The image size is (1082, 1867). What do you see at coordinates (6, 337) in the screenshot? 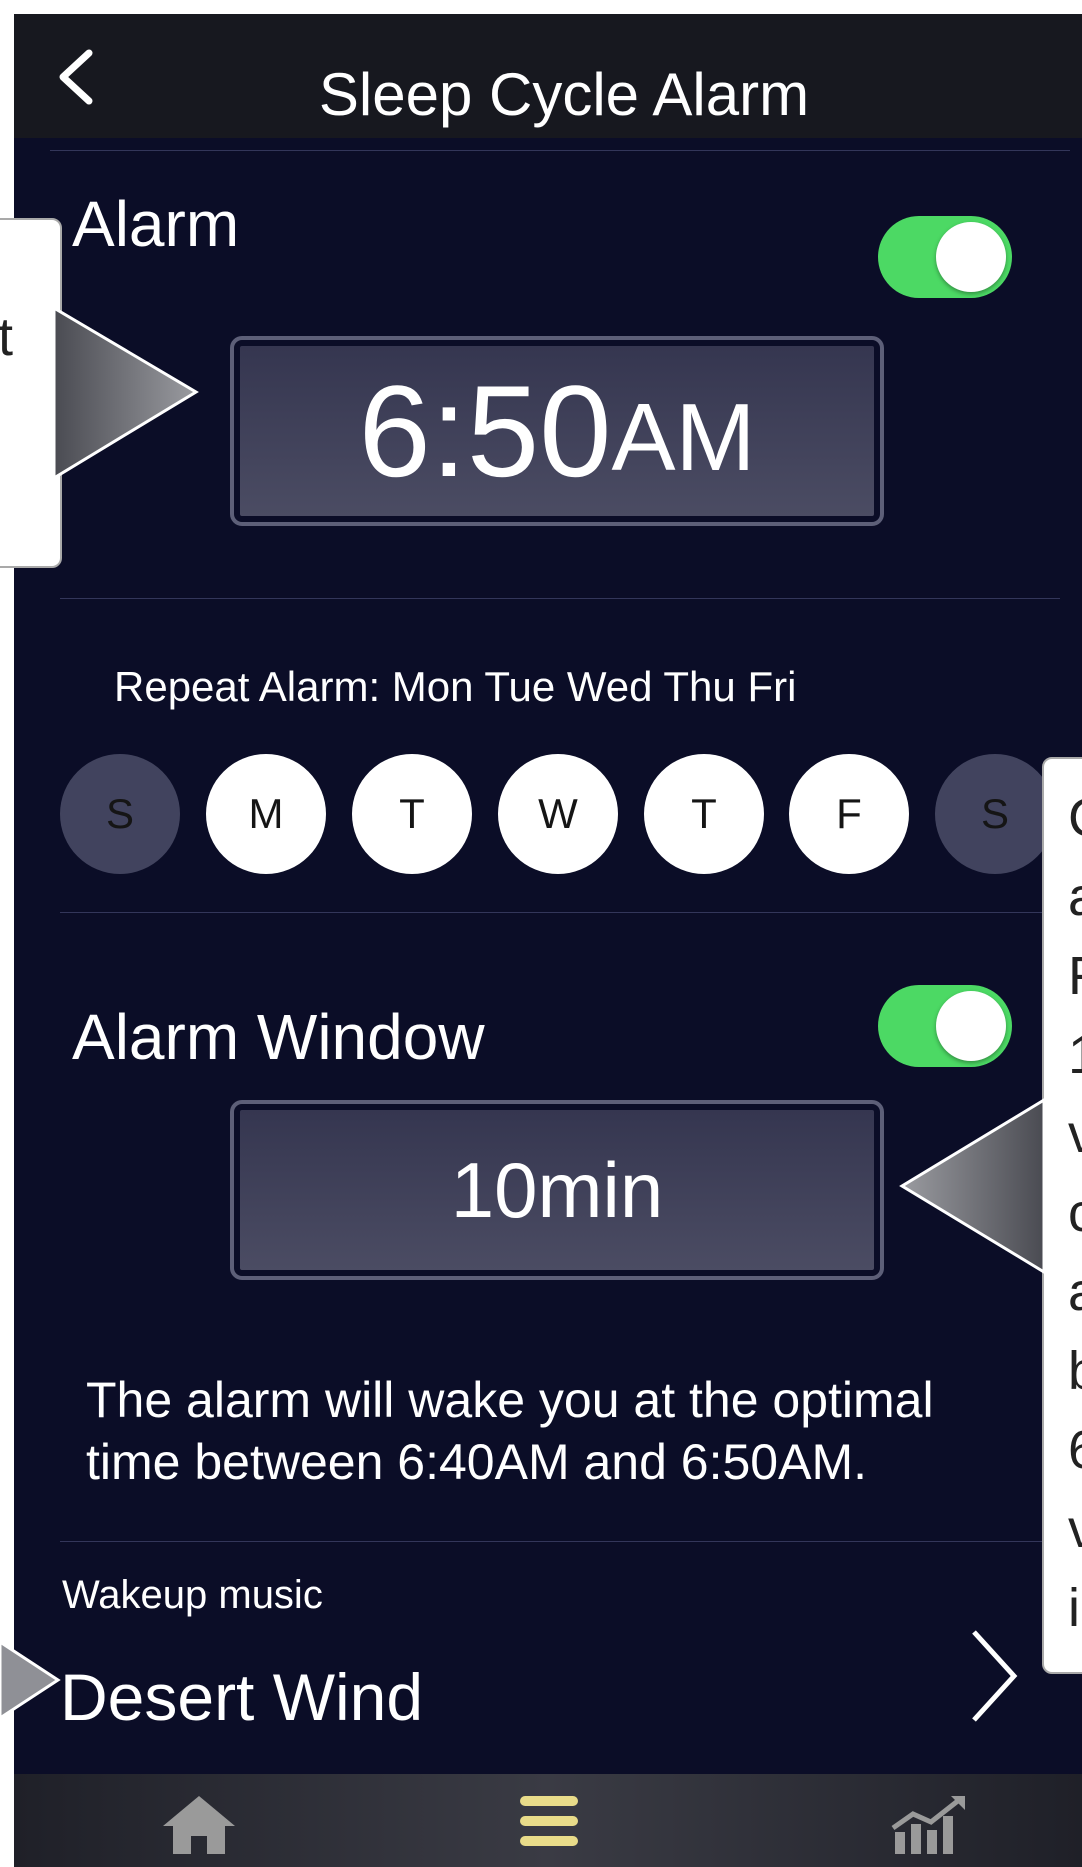
I see `tooltip-left-text: t` at bounding box center [6, 337].